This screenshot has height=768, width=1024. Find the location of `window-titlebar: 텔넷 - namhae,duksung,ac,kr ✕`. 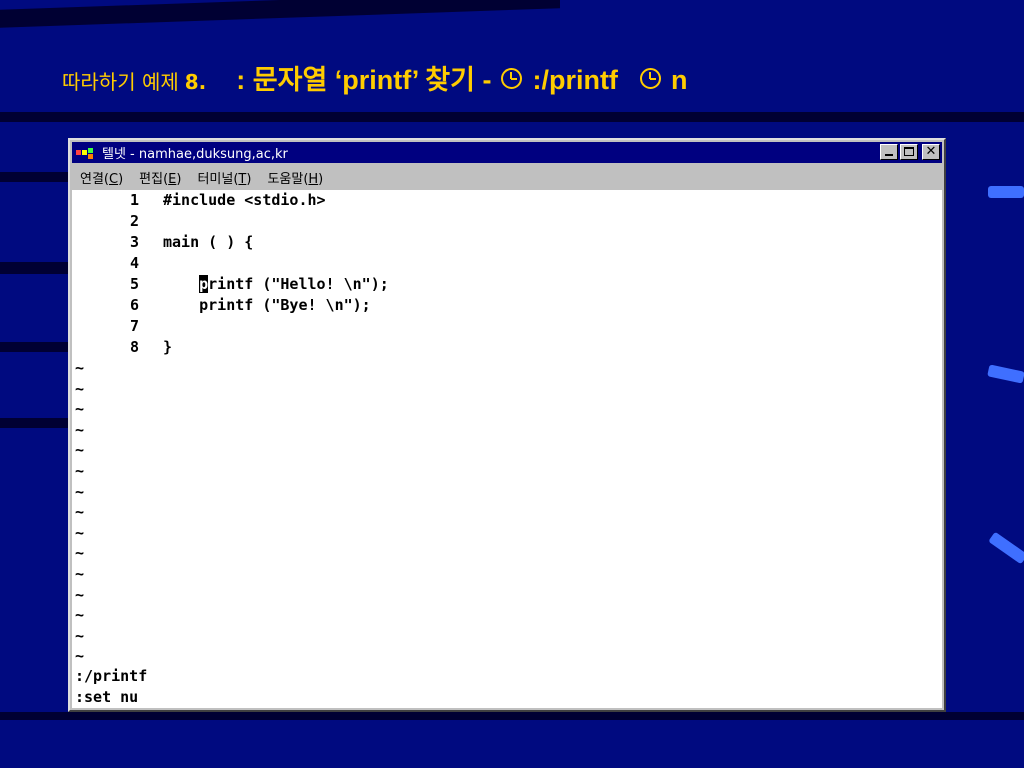

window-titlebar: 텔넷 - namhae,duksung,ac,kr ✕ is located at coordinates (507, 152).